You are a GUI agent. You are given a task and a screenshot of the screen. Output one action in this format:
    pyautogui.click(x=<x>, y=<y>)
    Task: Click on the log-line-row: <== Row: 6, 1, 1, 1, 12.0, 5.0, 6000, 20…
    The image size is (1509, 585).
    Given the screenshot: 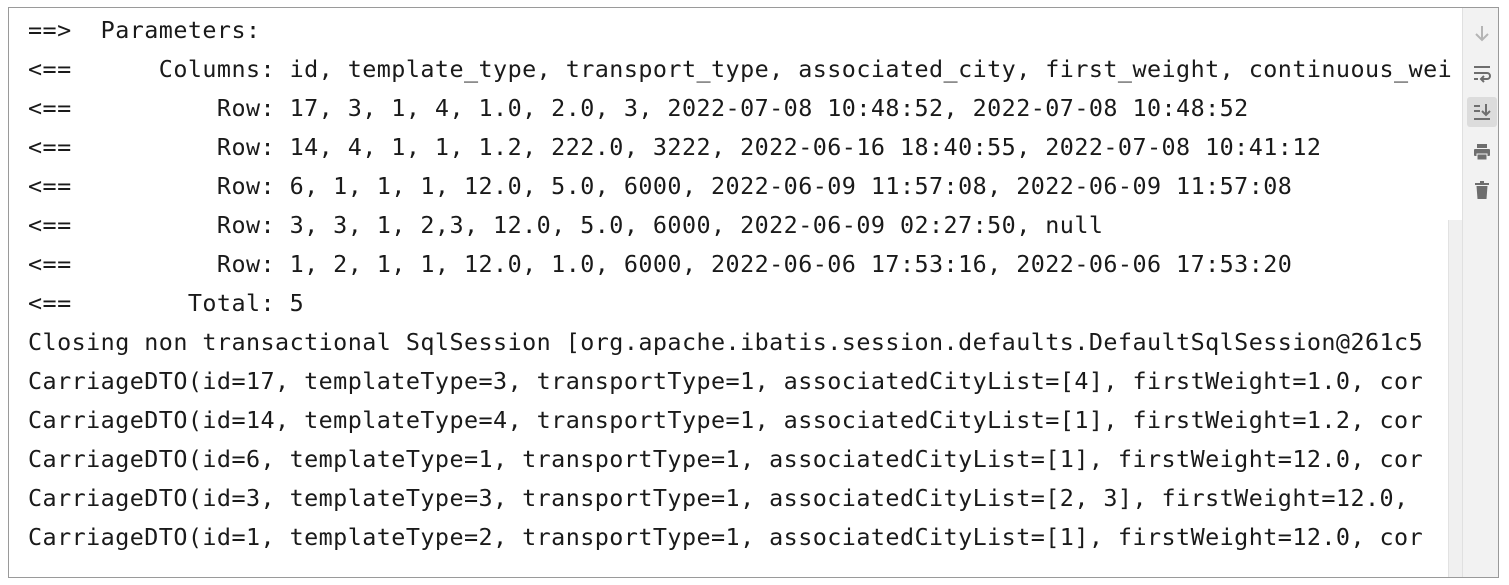 What is the action you would take?
    pyautogui.click(x=660, y=186)
    